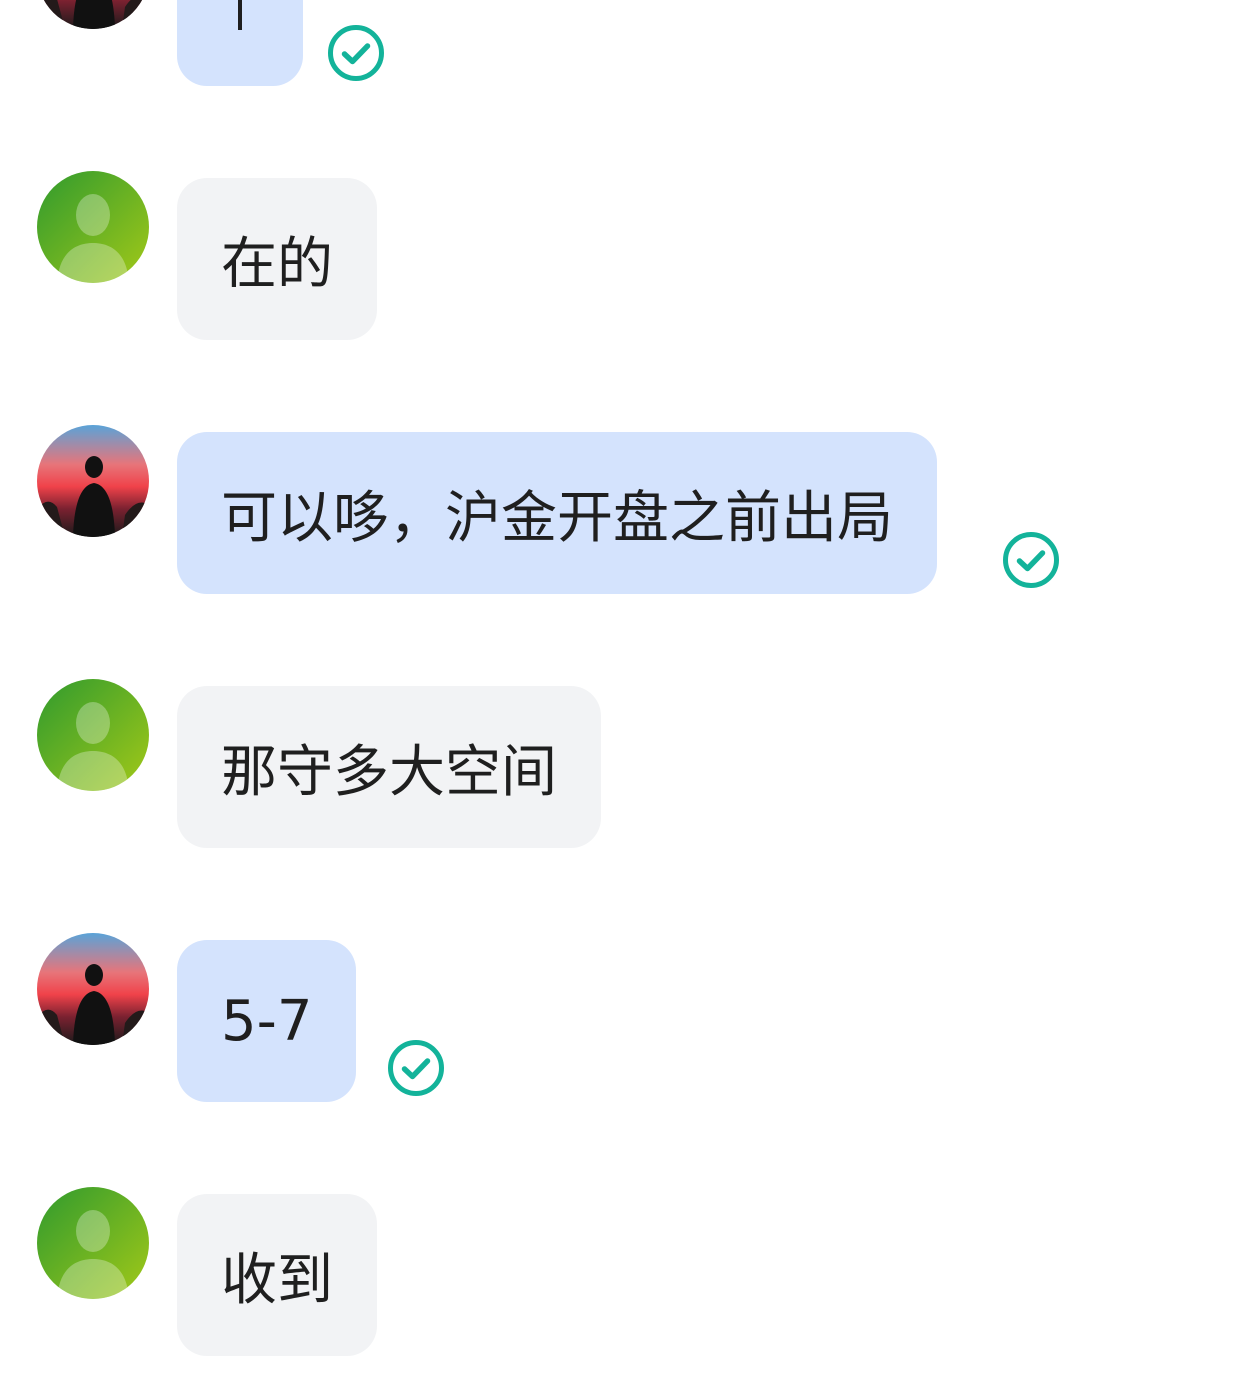  Describe the element at coordinates (240, 15) in the screenshot. I see `bubble-text-fragment` at that location.